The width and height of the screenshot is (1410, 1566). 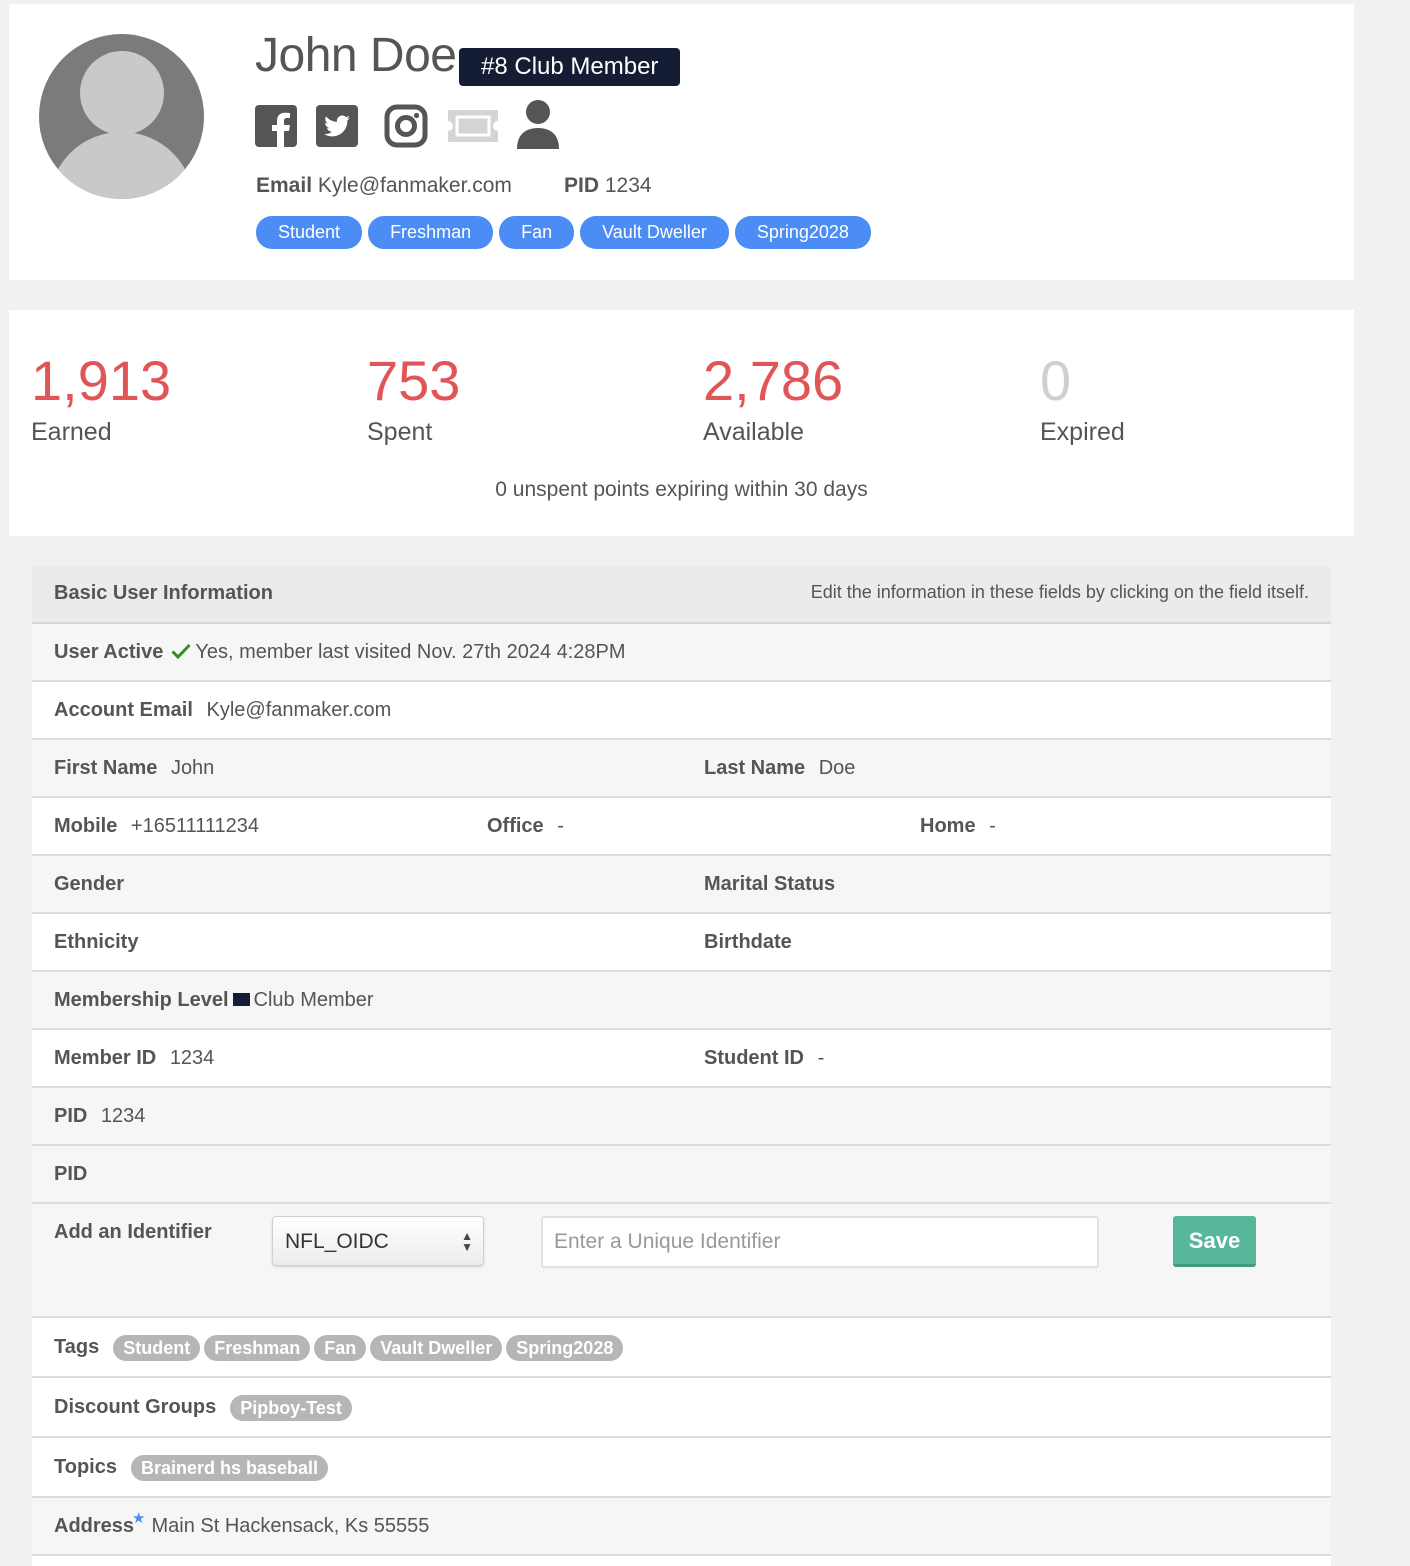 I want to click on field-label: User Active, so click(x=109, y=652).